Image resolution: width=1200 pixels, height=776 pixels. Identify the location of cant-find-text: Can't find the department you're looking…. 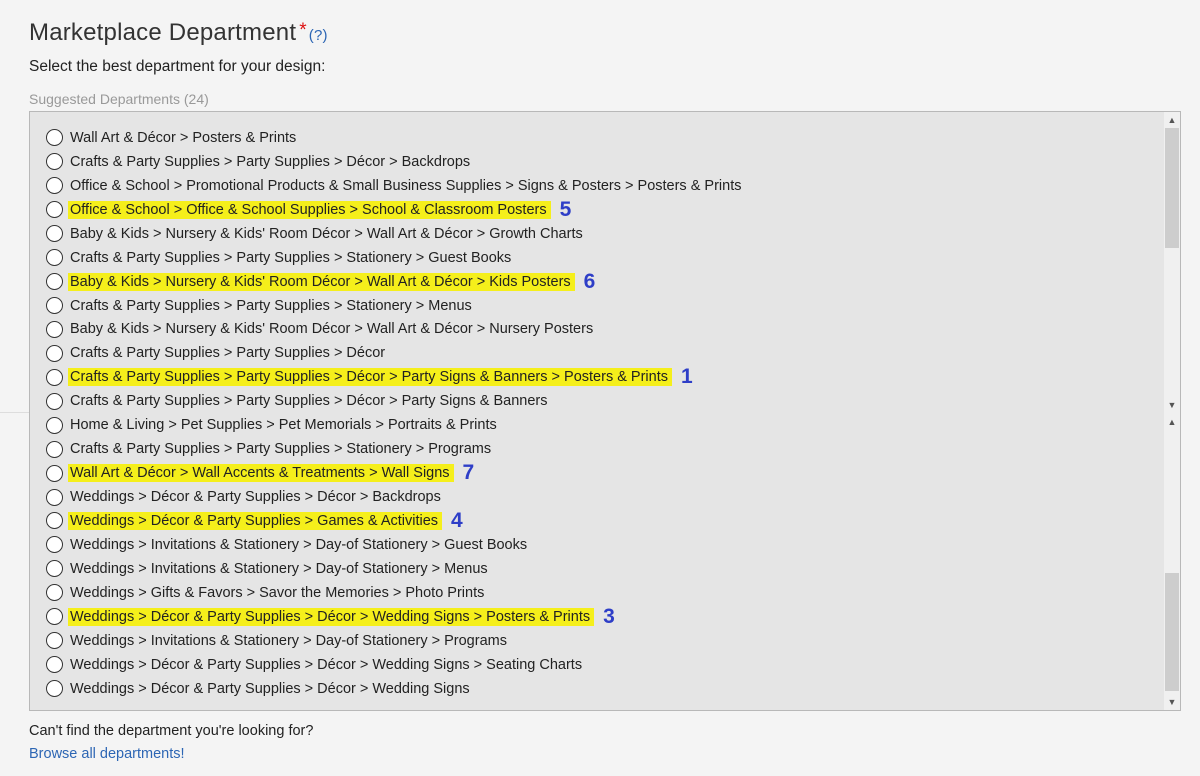
(171, 731).